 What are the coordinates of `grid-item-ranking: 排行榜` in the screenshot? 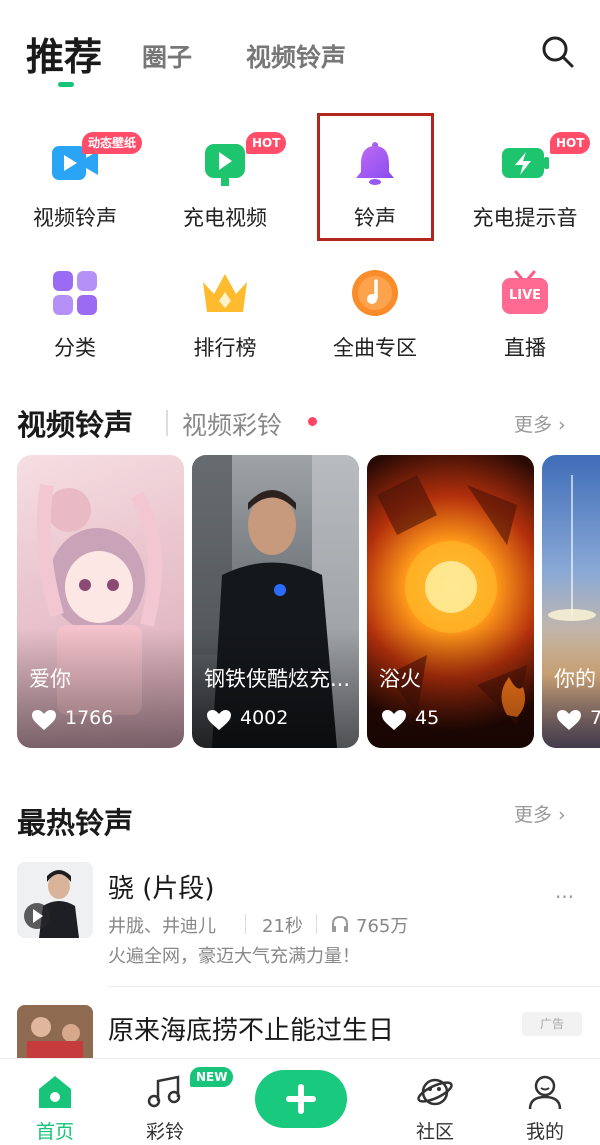 It's located at (225, 308).